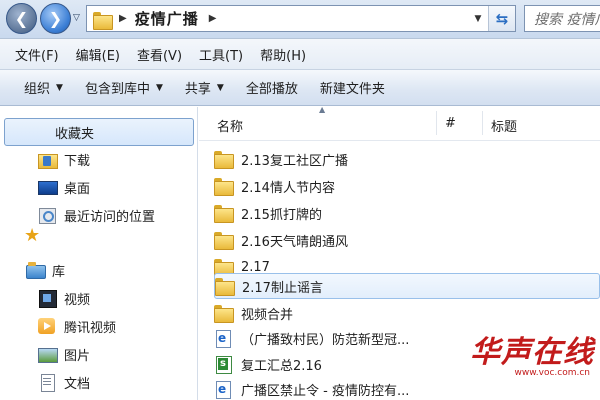 This screenshot has height=400, width=600. Describe the element at coordinates (407, 240) in the screenshot. I see `file-row: 2.16天气晴朗通风` at that location.